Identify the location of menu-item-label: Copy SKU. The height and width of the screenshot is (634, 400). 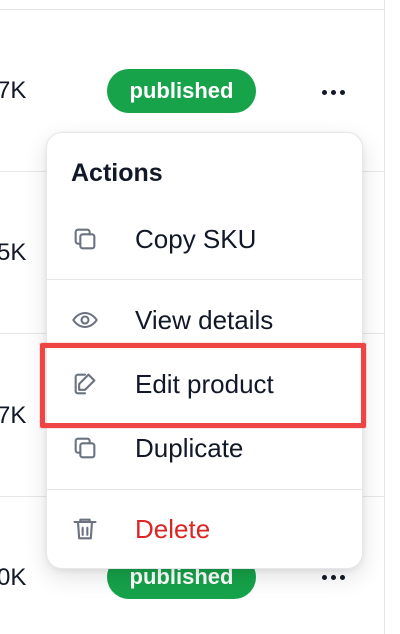
(196, 238).